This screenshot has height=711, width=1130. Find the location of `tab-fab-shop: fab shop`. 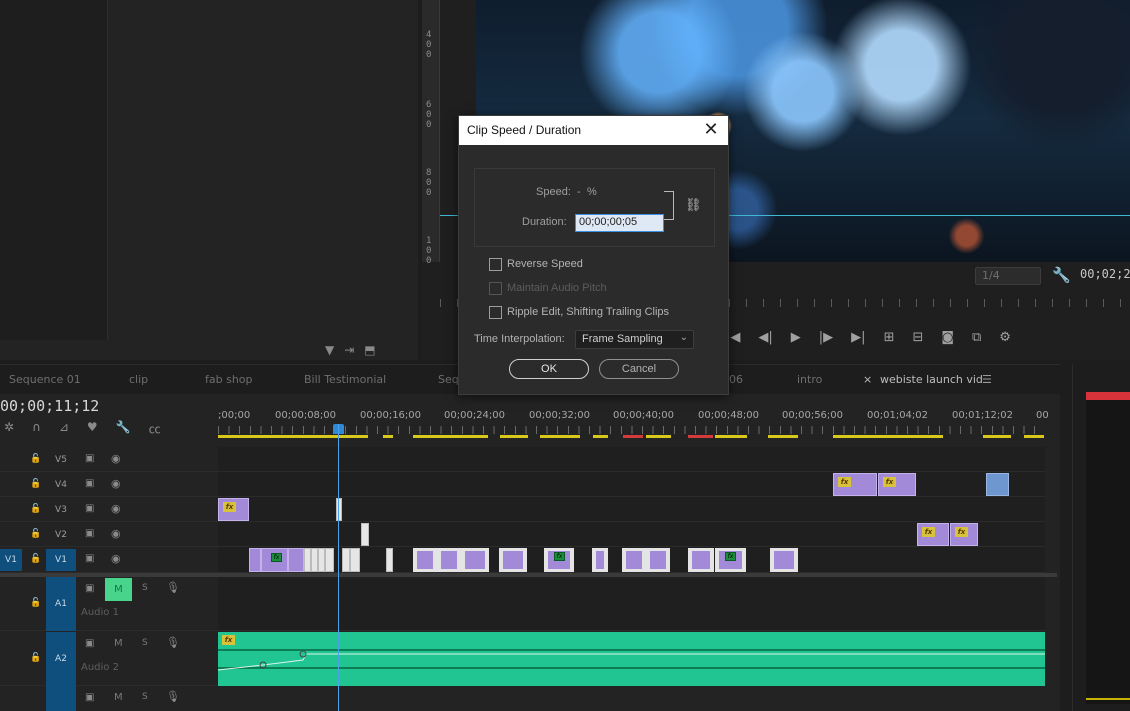

tab-fab-shop: fab shop is located at coordinates (229, 379).